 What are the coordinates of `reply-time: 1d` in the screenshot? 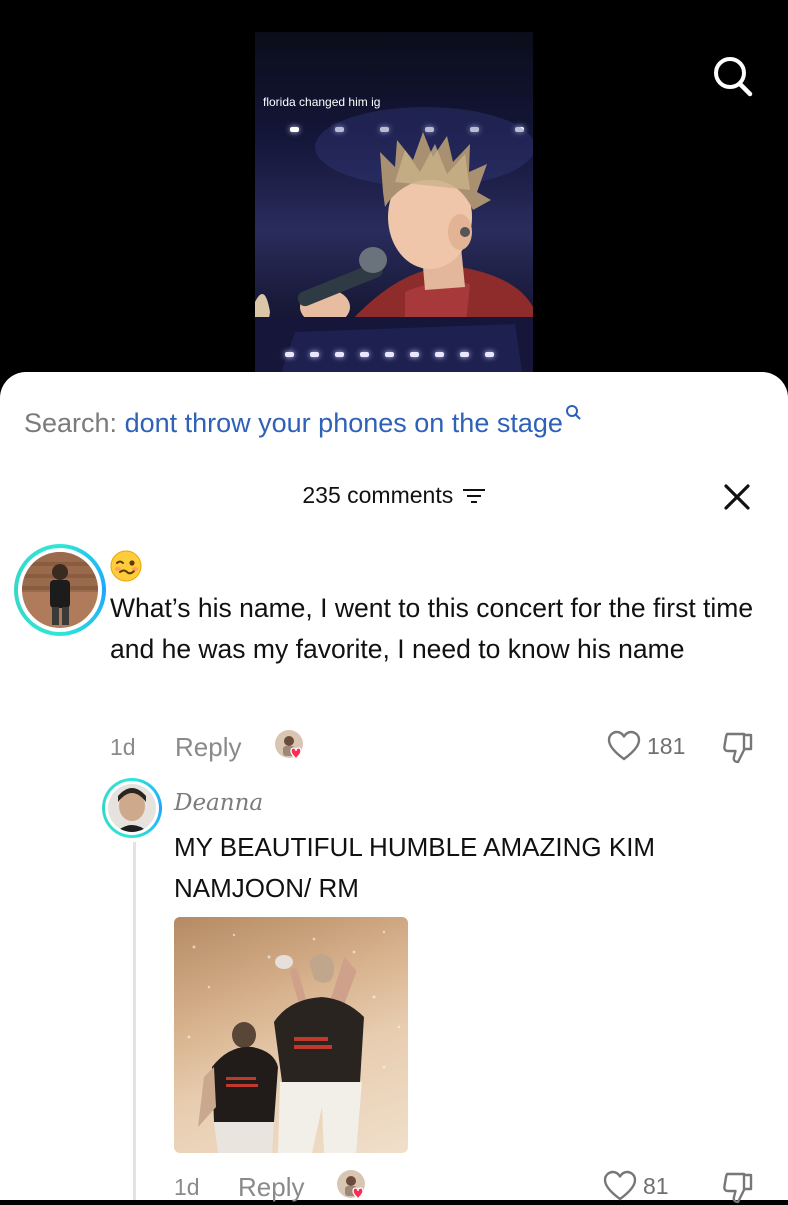 It's located at (187, 1187).